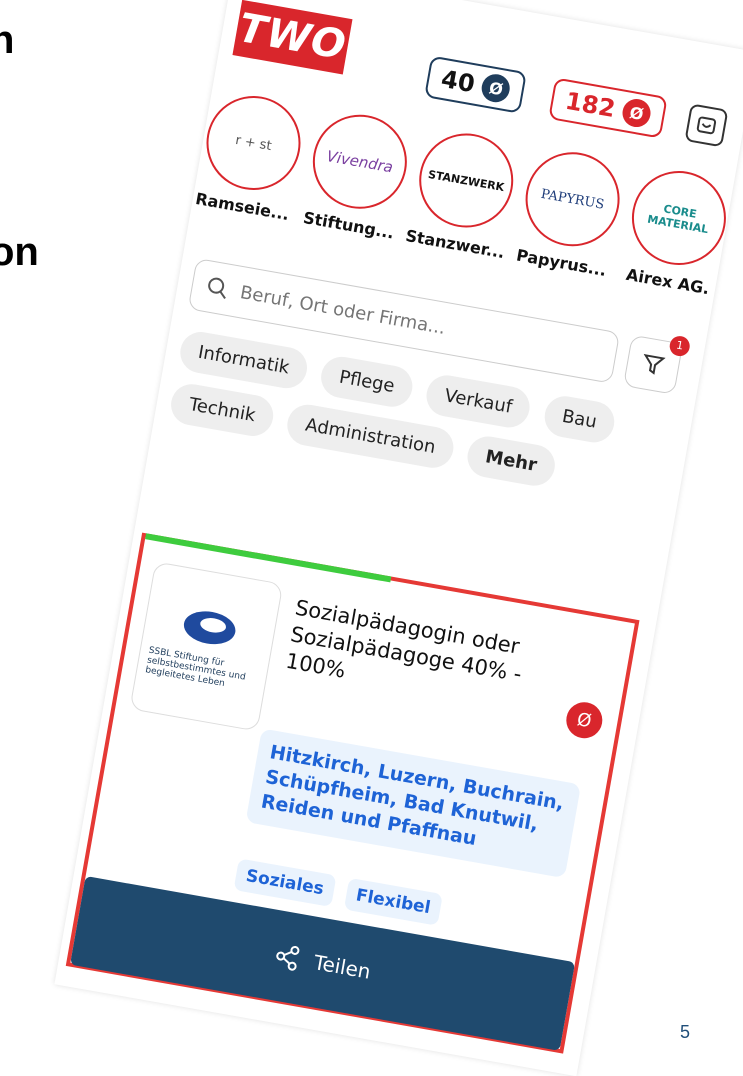 This screenshot has height=1076, width=743. I want to click on chip-bau: Bau, so click(579, 419).